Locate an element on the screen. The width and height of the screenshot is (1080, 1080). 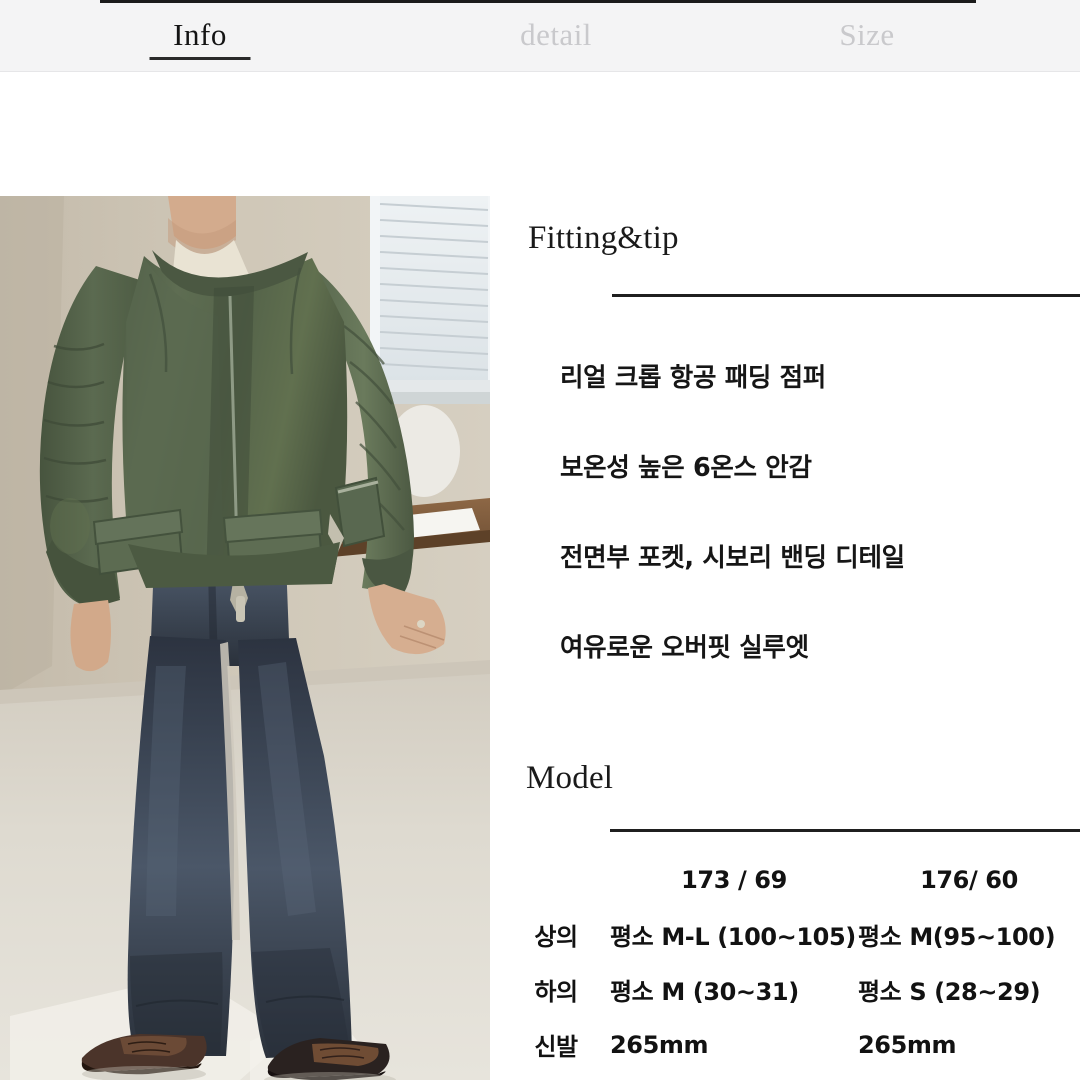
tab-bar: Info detail Size is located at coordinates (540, 36).